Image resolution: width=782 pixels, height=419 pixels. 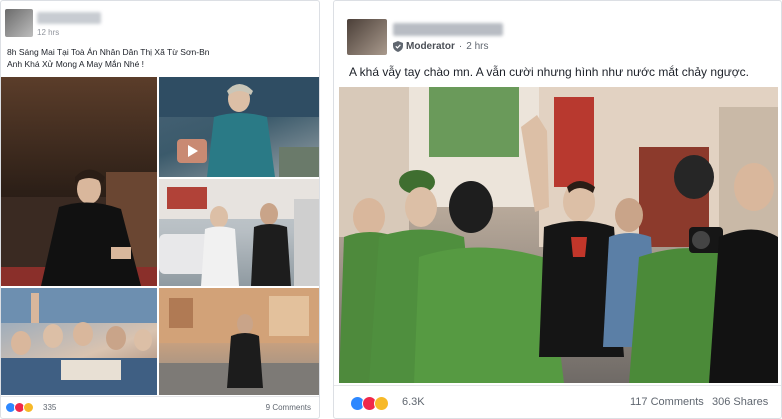 I want to click on post-footer: 335 9 Comments, so click(x=160, y=407).